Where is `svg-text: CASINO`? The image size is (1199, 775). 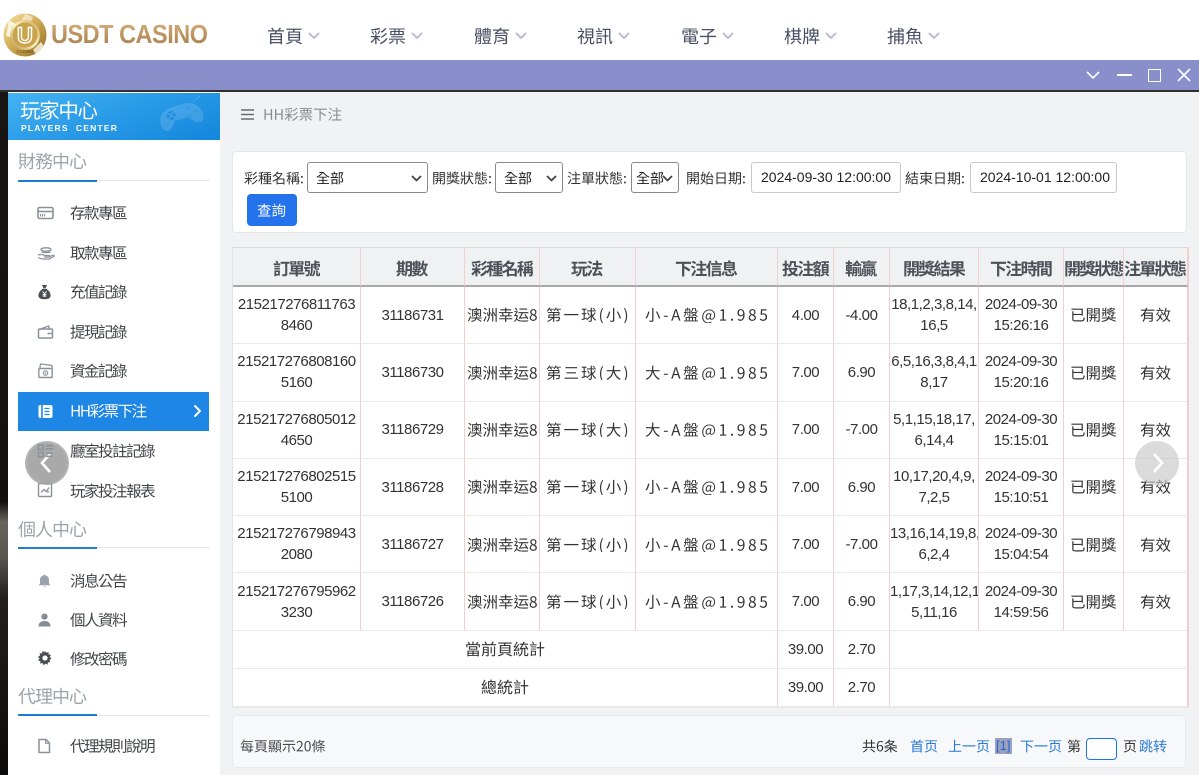 svg-text: CASINO is located at coordinates (25, 51).